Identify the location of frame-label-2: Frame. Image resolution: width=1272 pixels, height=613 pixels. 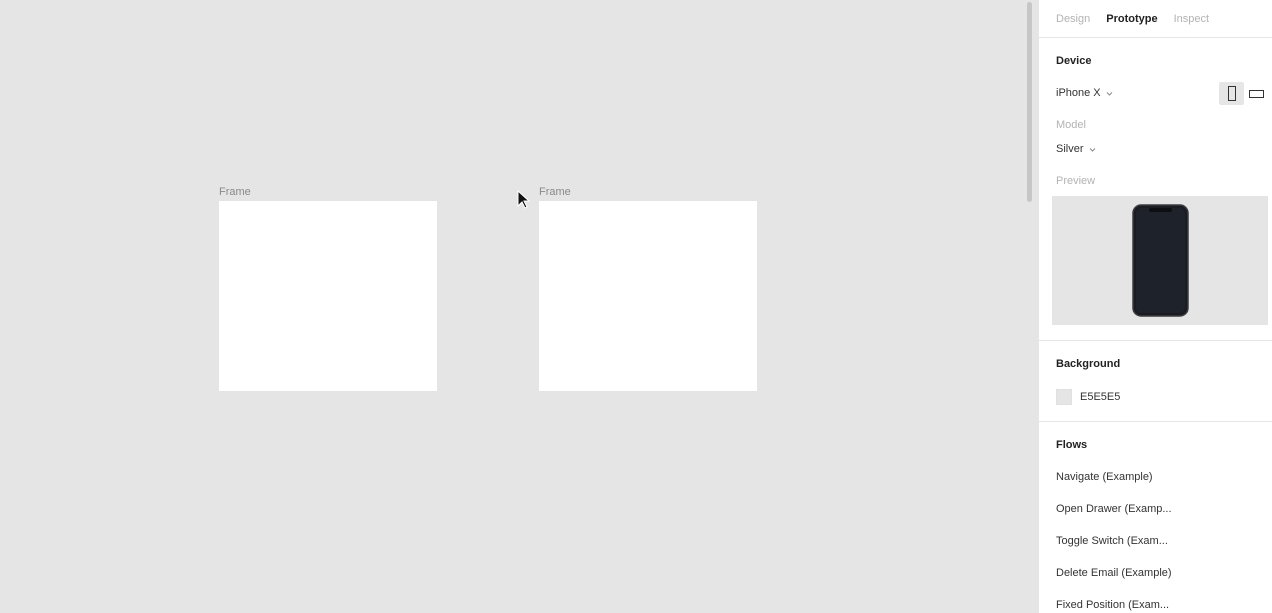
(555, 192).